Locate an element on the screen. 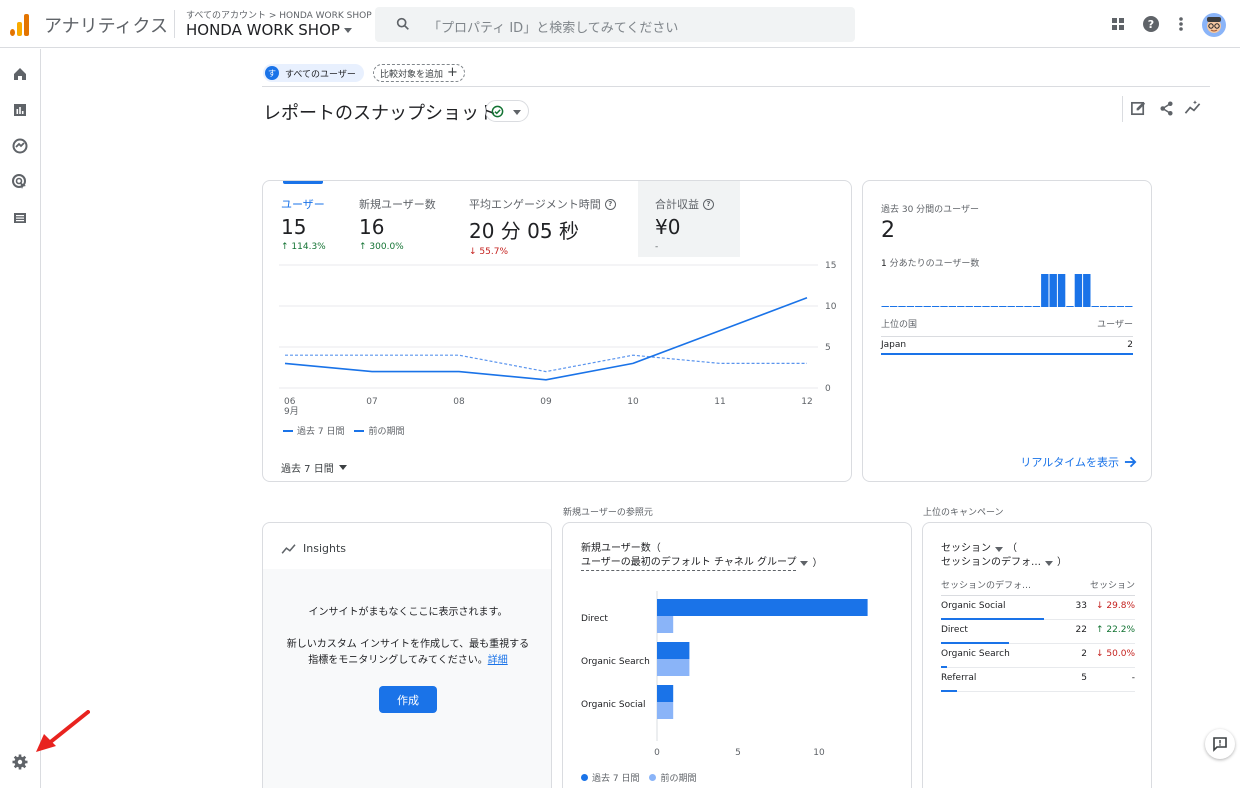  customize-report-icon is located at coordinates (1138, 108).